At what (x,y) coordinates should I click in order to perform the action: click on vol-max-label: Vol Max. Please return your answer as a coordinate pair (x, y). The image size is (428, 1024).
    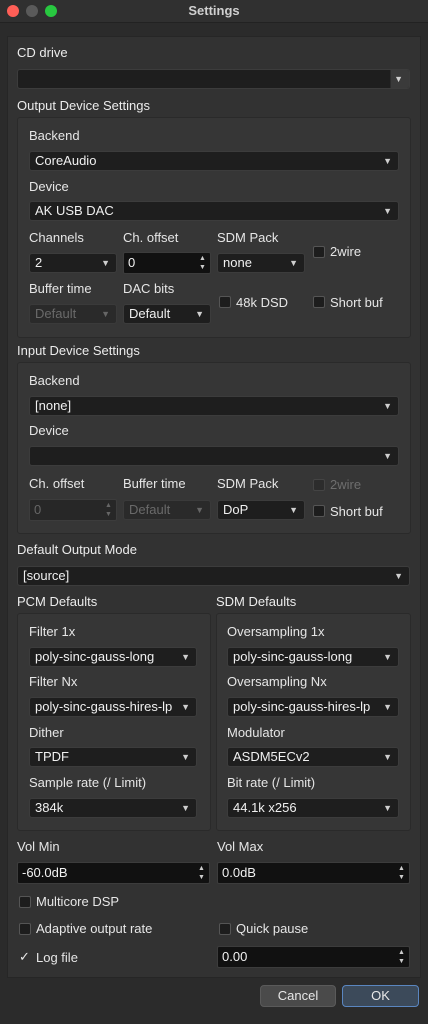
    Looking at the image, I should click on (240, 846).